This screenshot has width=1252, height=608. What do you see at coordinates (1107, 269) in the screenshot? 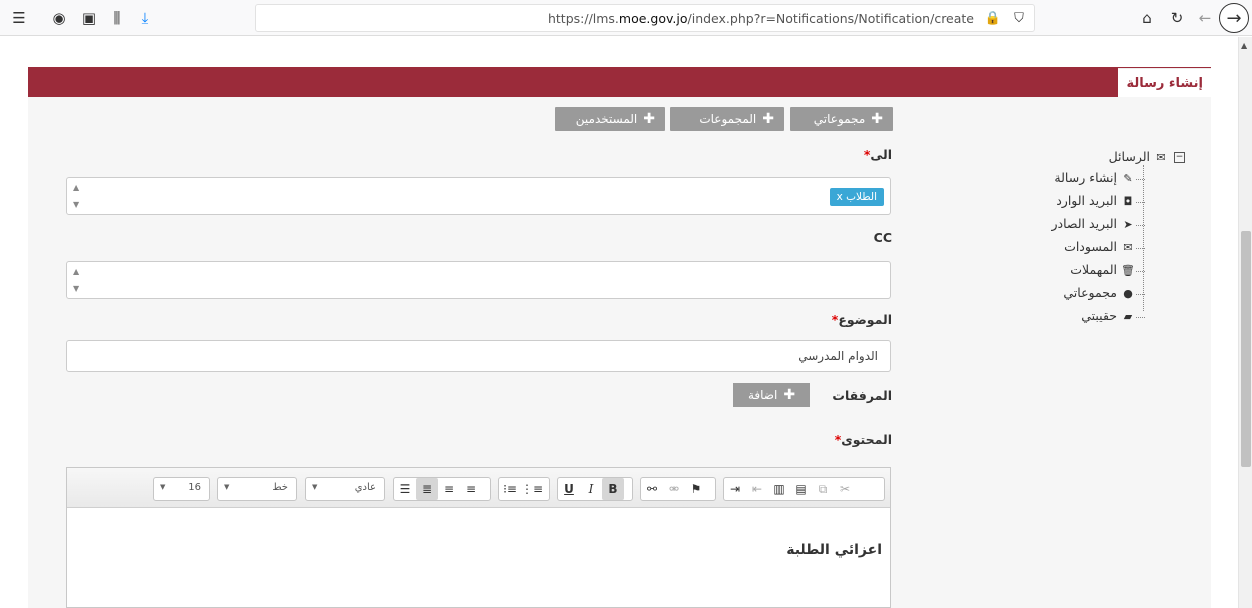
I see `tree-item-trash: 🗑 المهملات` at bounding box center [1107, 269].